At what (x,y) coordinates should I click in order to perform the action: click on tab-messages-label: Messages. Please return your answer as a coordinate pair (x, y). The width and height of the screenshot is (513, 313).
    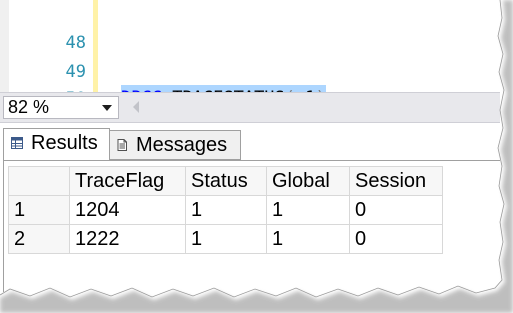
    Looking at the image, I should click on (182, 145).